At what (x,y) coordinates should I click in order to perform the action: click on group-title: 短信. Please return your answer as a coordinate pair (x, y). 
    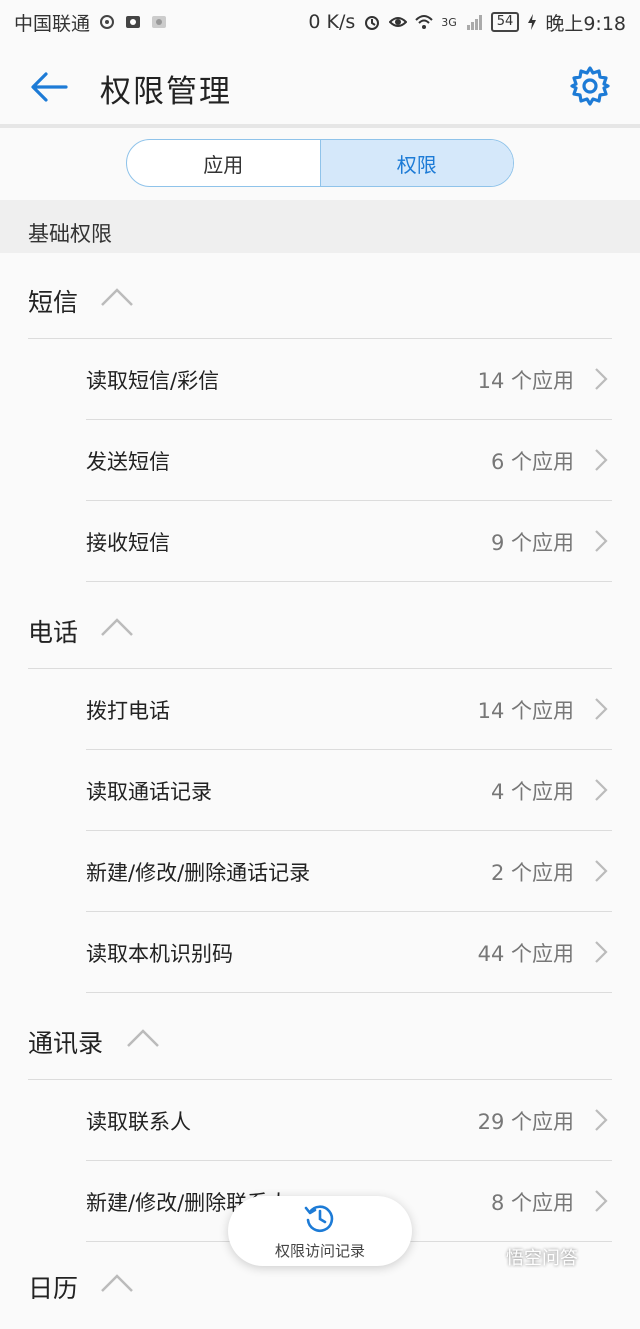
    Looking at the image, I should click on (53, 302).